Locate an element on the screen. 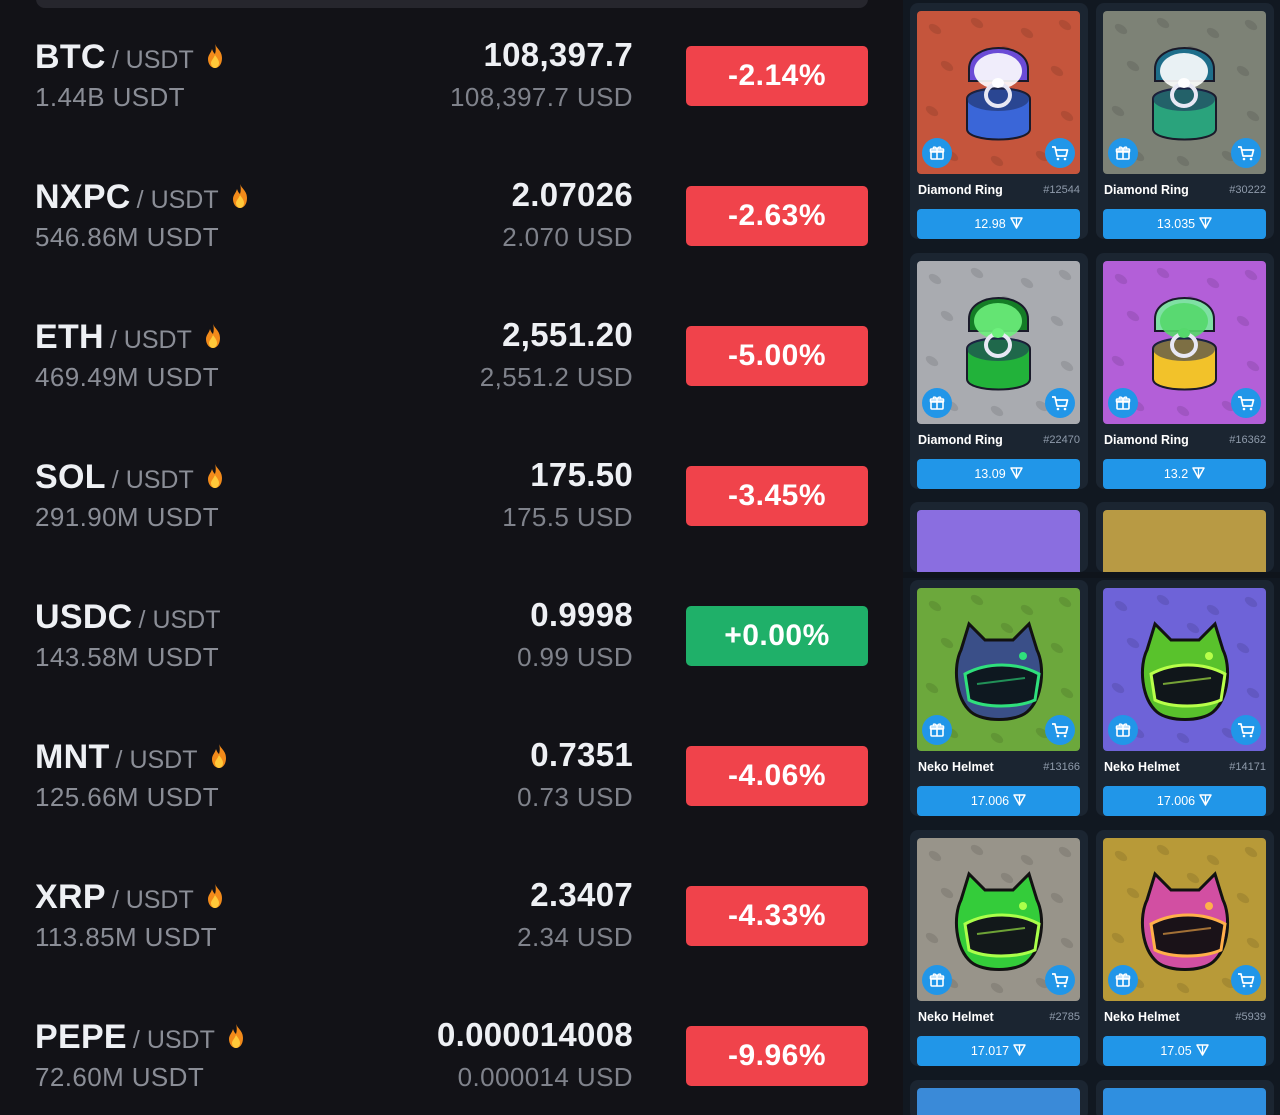 This screenshot has height=1115, width=1280. change-badge: -2.63% is located at coordinates (777, 216).